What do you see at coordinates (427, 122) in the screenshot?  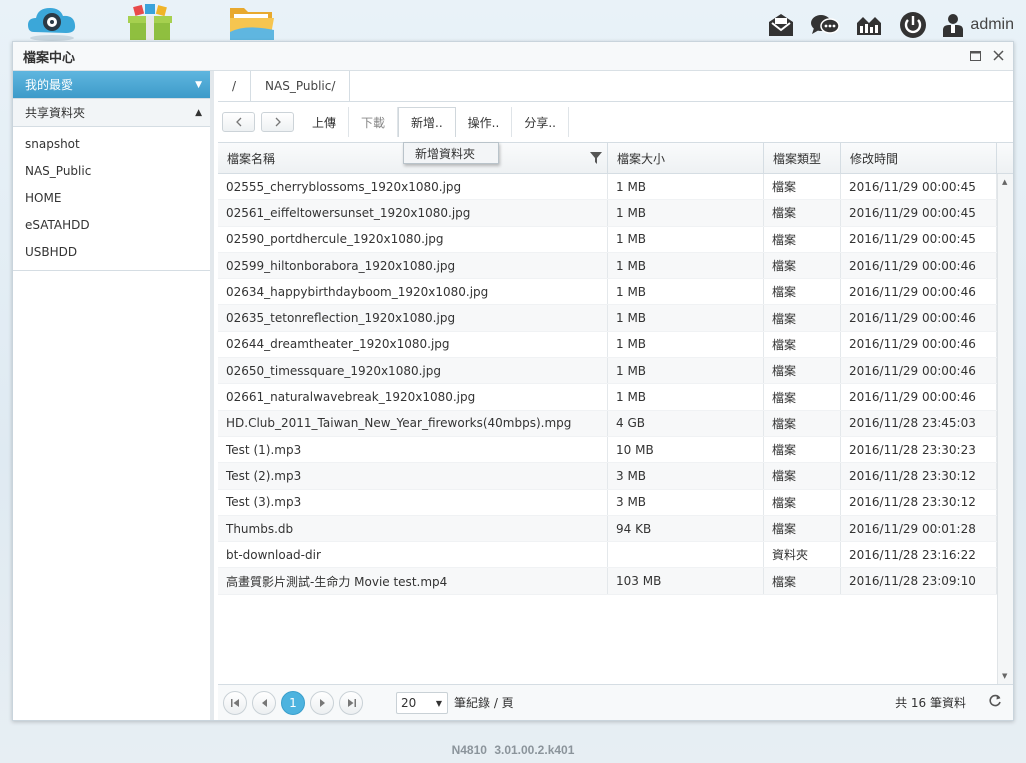 I see `add-button: 新增..` at bounding box center [427, 122].